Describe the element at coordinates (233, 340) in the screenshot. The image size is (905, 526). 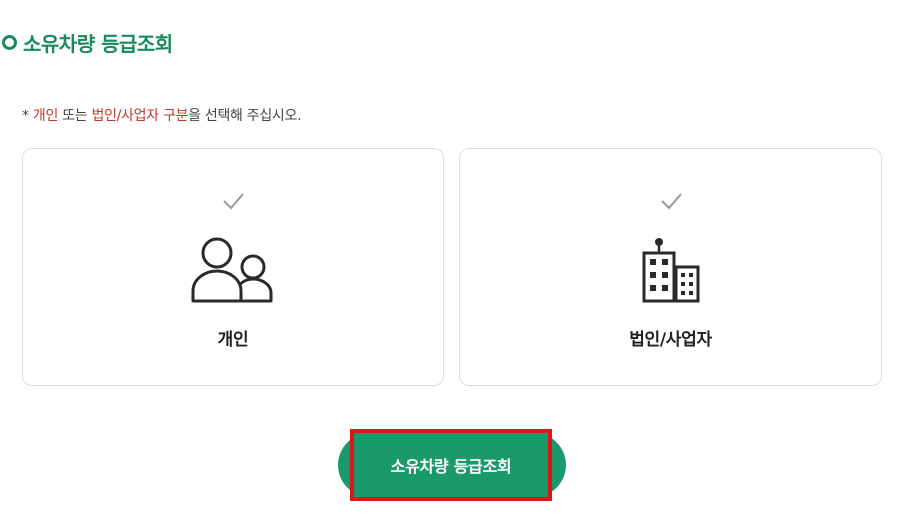
I see `option-label-personal: 개인` at that location.